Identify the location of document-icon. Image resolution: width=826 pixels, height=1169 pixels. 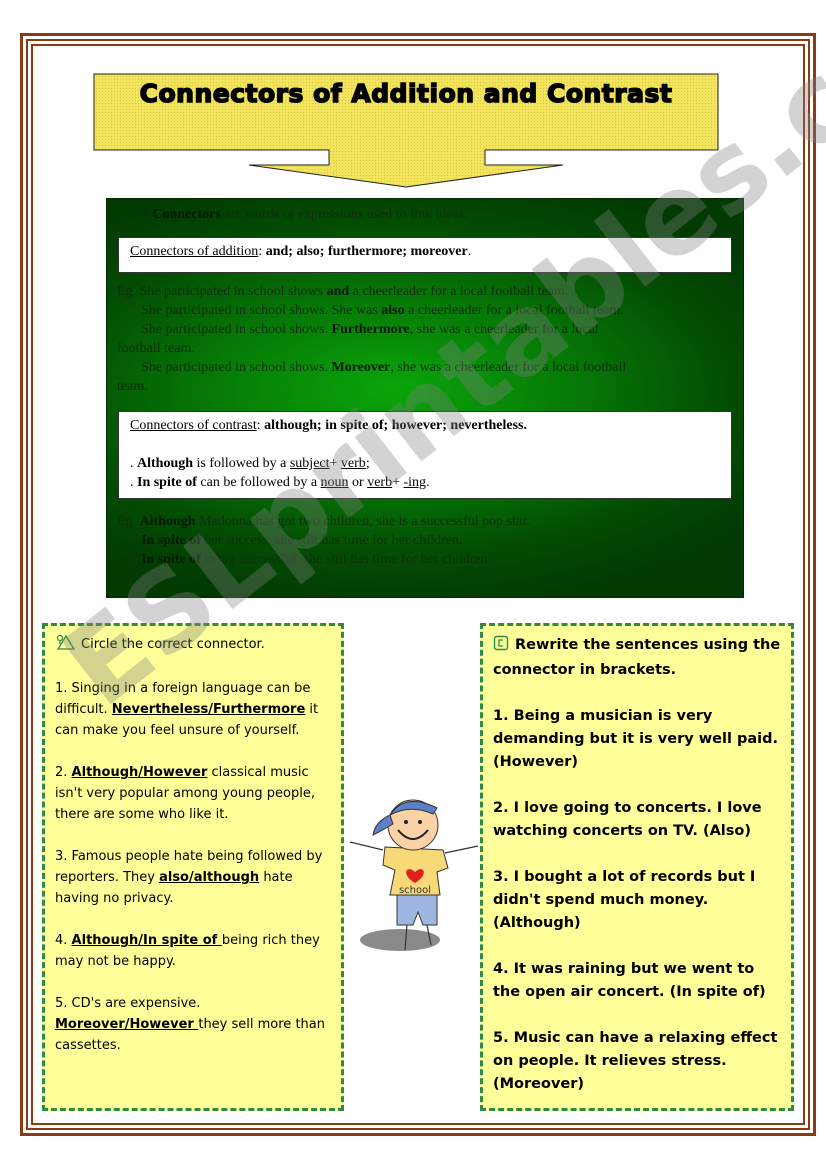
(501, 647).